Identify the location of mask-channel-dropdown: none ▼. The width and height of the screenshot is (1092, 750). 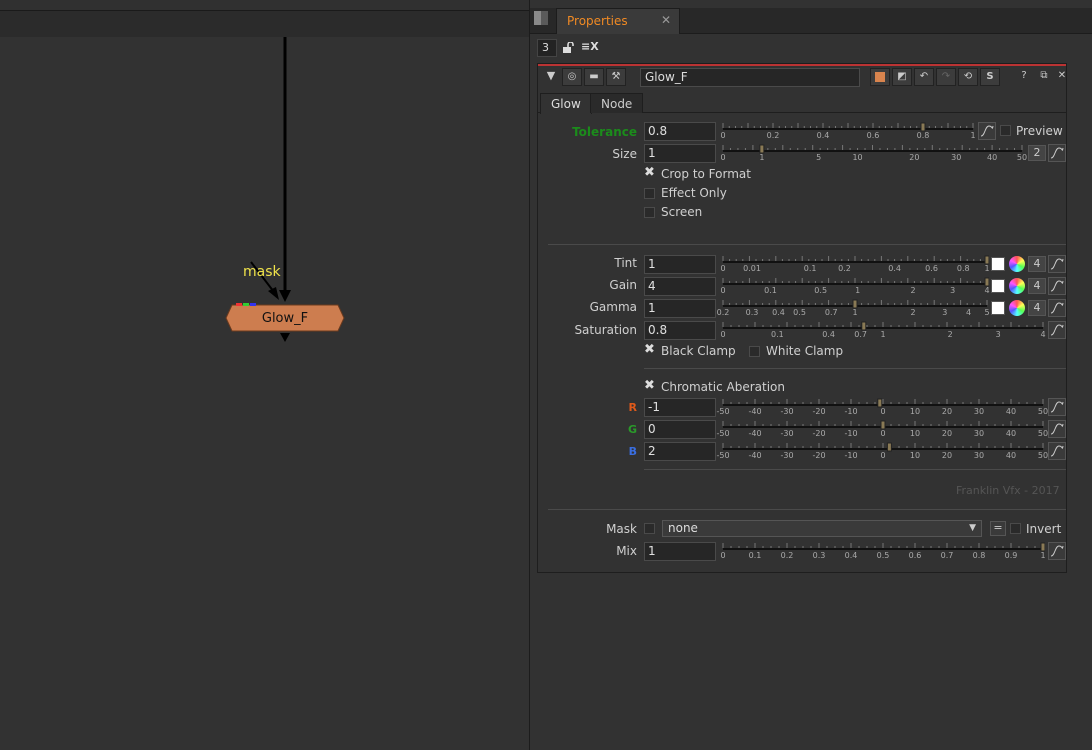
(822, 528).